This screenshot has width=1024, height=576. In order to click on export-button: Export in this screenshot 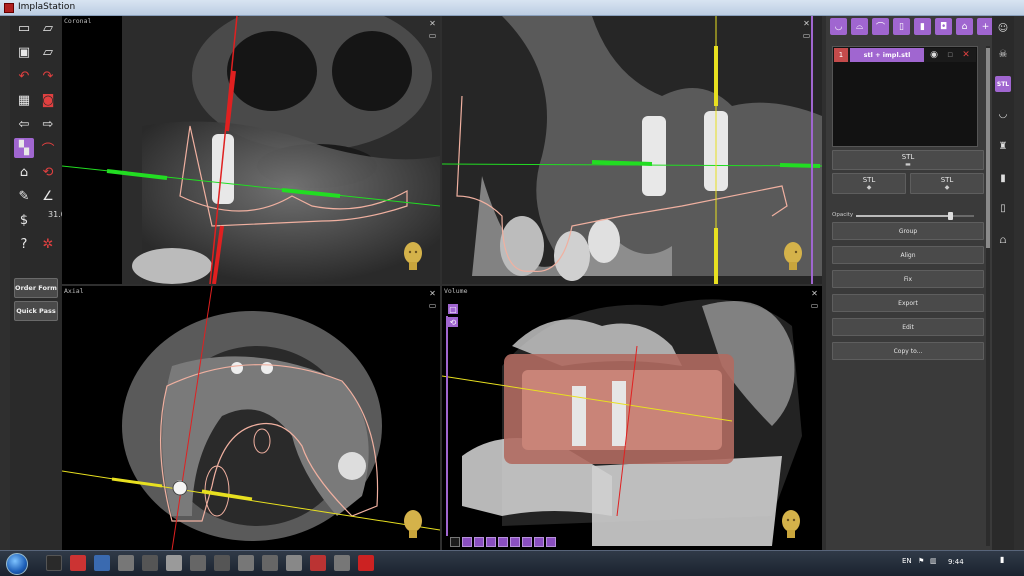, I will do `click(908, 303)`.